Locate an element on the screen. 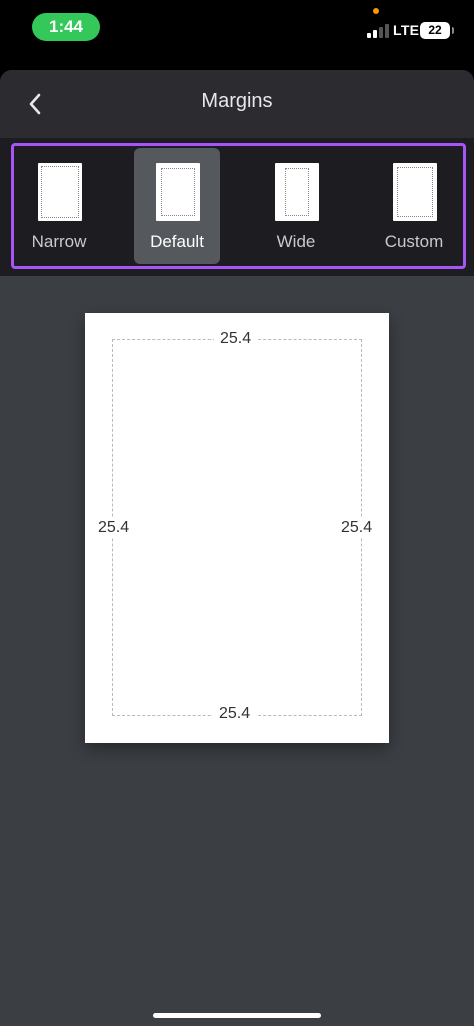  header-bar: Margins is located at coordinates (237, 104).